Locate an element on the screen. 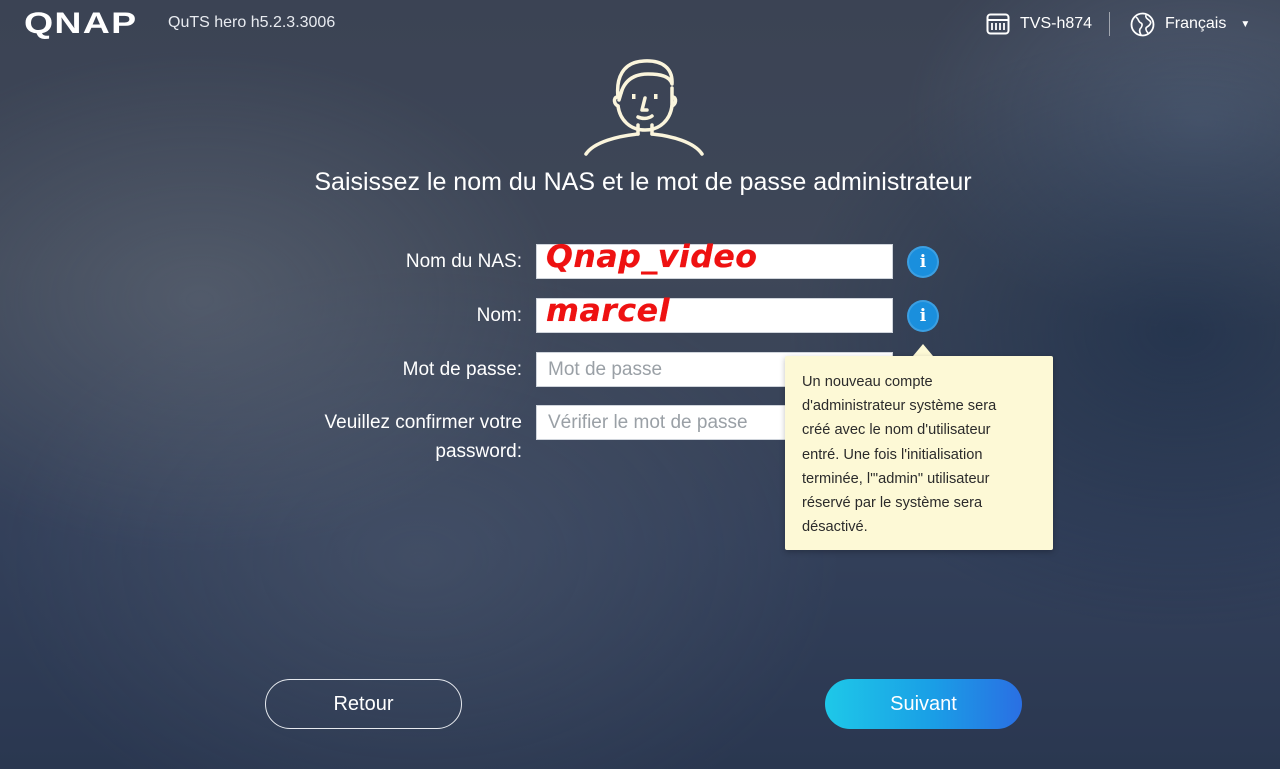 This screenshot has height=769, width=1280. confirm-label-line-1: Veuillez confirmer votre is located at coordinates (423, 422).